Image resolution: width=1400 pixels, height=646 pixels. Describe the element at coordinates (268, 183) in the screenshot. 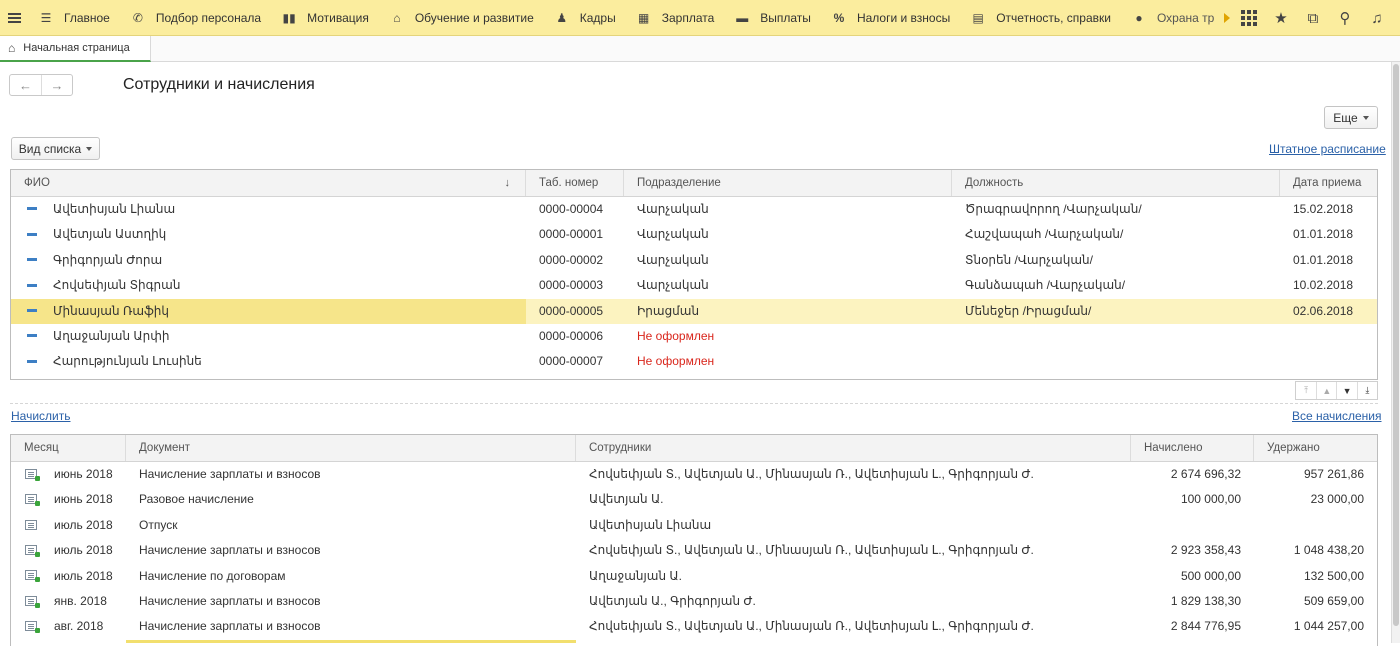

I see `col-header-fio: ФИО ↓` at that location.